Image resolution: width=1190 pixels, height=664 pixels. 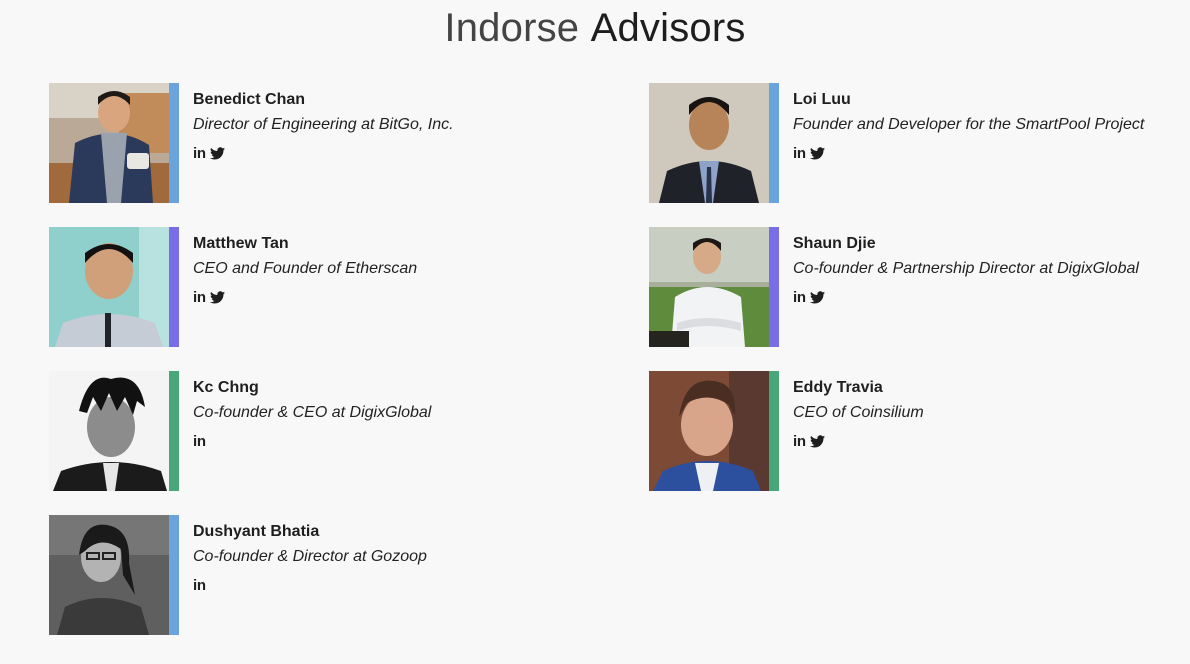 What do you see at coordinates (249, 99) in the screenshot?
I see `advisor-name: Benedict Chan` at bounding box center [249, 99].